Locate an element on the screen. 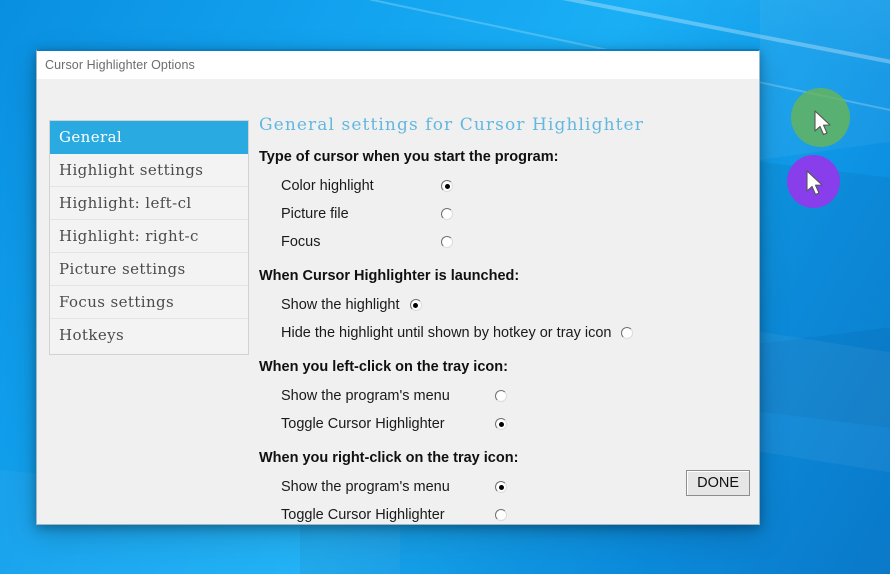 The height and width of the screenshot is (574, 890). option-row-right-show-menu: Show the program's menu is located at coordinates (506, 487).